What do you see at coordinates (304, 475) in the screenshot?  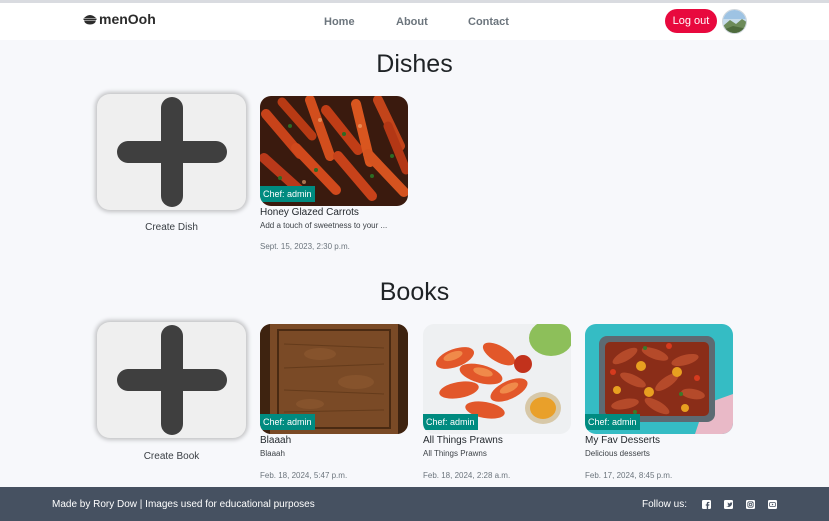 I see `book-date: Feb. 18, 2024, 5:47 p.m.` at bounding box center [304, 475].